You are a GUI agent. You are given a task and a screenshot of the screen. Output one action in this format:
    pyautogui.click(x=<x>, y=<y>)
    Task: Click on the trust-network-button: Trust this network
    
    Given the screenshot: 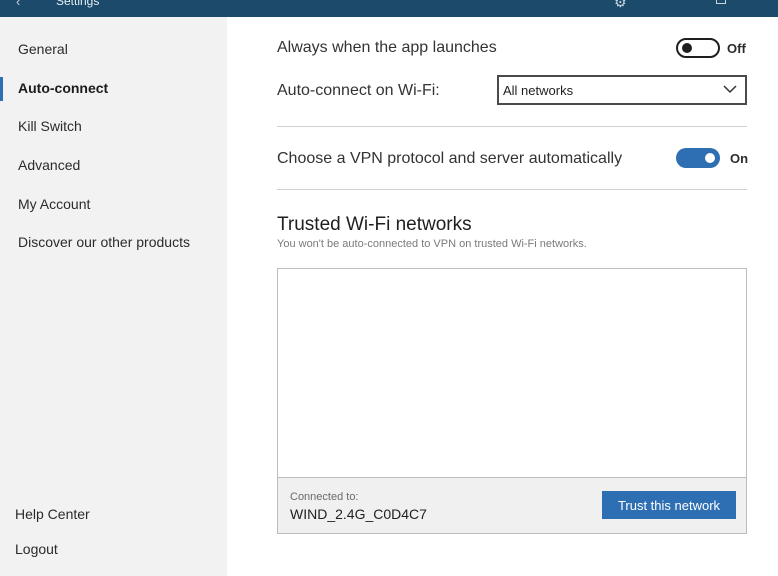 What is the action you would take?
    pyautogui.click(x=669, y=505)
    